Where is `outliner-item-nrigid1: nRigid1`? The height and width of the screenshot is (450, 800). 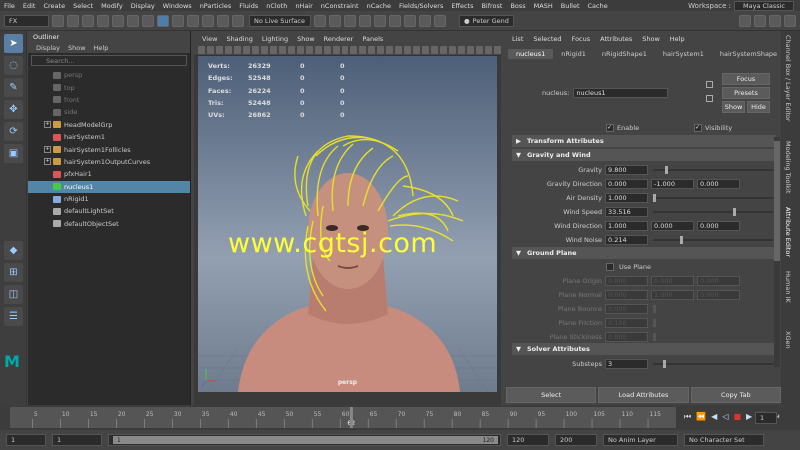
outliner-item-nrigid1: nRigid1 is located at coordinates (109, 199).